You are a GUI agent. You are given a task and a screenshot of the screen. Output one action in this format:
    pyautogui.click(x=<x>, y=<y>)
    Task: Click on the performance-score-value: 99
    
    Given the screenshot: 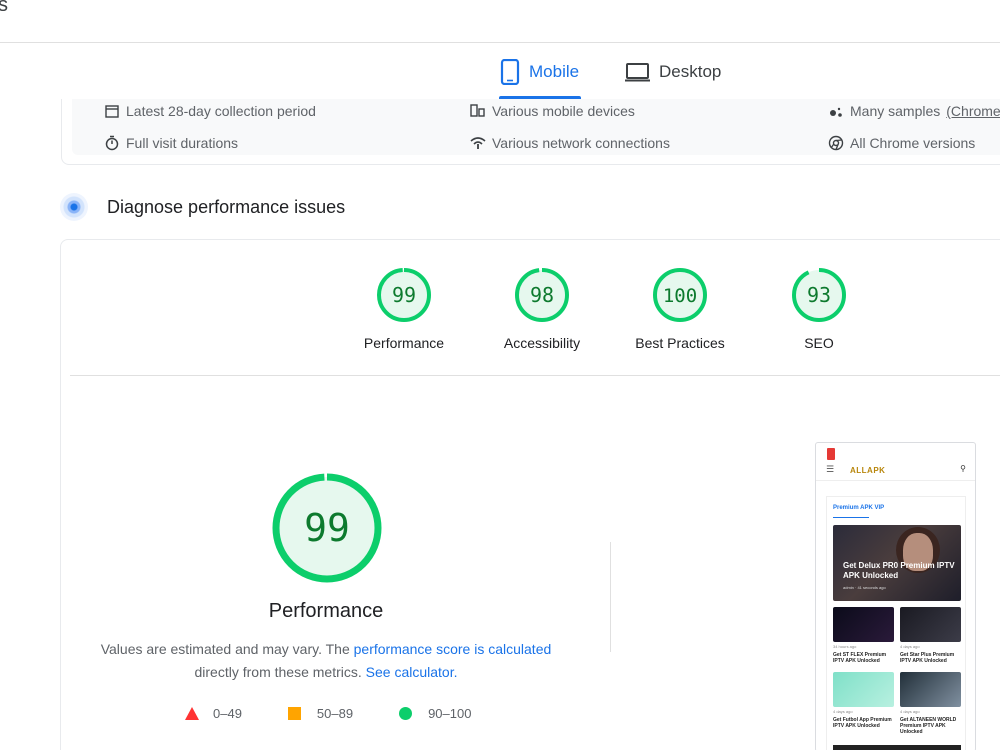 What is the action you would take?
    pyautogui.click(x=327, y=528)
    